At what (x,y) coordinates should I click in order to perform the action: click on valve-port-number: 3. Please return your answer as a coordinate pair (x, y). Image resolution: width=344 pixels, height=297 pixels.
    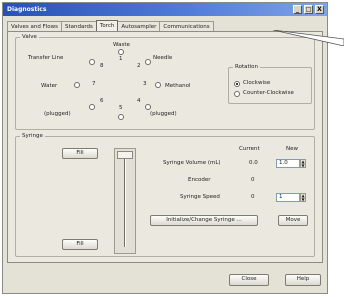
    Looking at the image, I should click on (145, 84).